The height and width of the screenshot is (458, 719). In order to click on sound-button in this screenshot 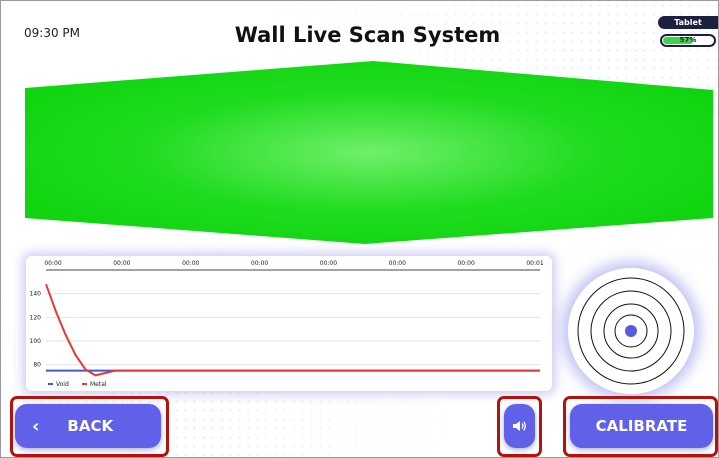, I will do `click(519, 426)`.